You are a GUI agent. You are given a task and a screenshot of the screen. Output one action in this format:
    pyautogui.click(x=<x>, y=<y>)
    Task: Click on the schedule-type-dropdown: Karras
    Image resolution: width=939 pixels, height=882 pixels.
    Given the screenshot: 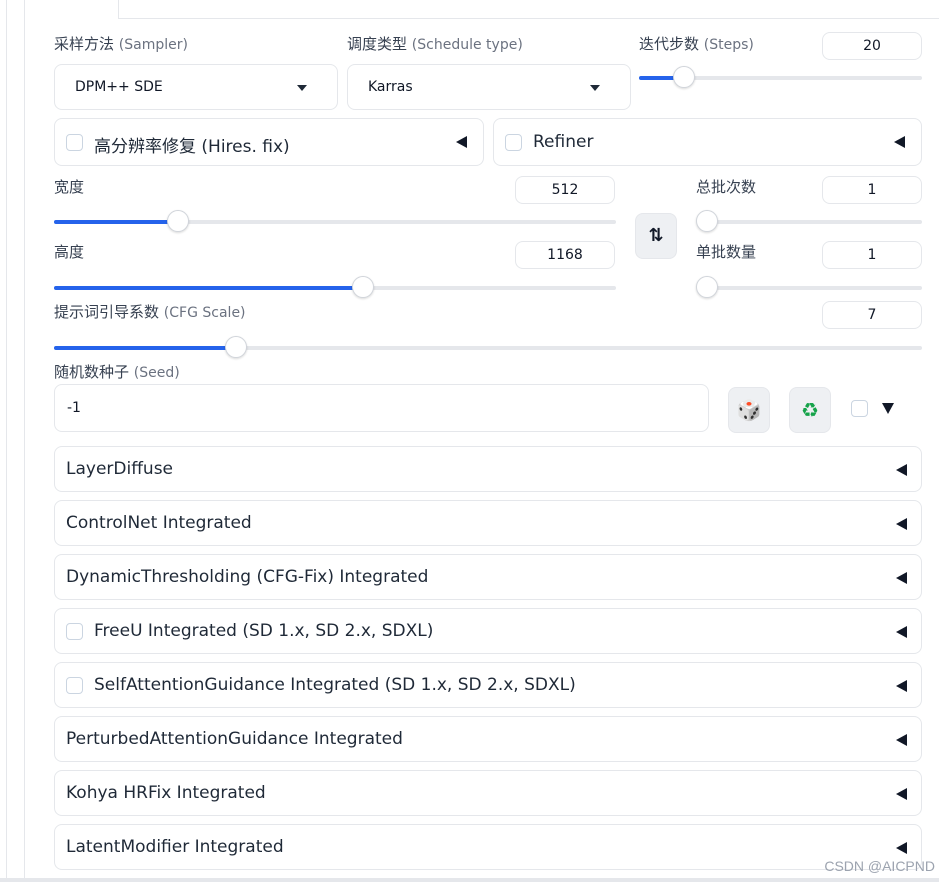 What is the action you would take?
    pyautogui.click(x=489, y=87)
    